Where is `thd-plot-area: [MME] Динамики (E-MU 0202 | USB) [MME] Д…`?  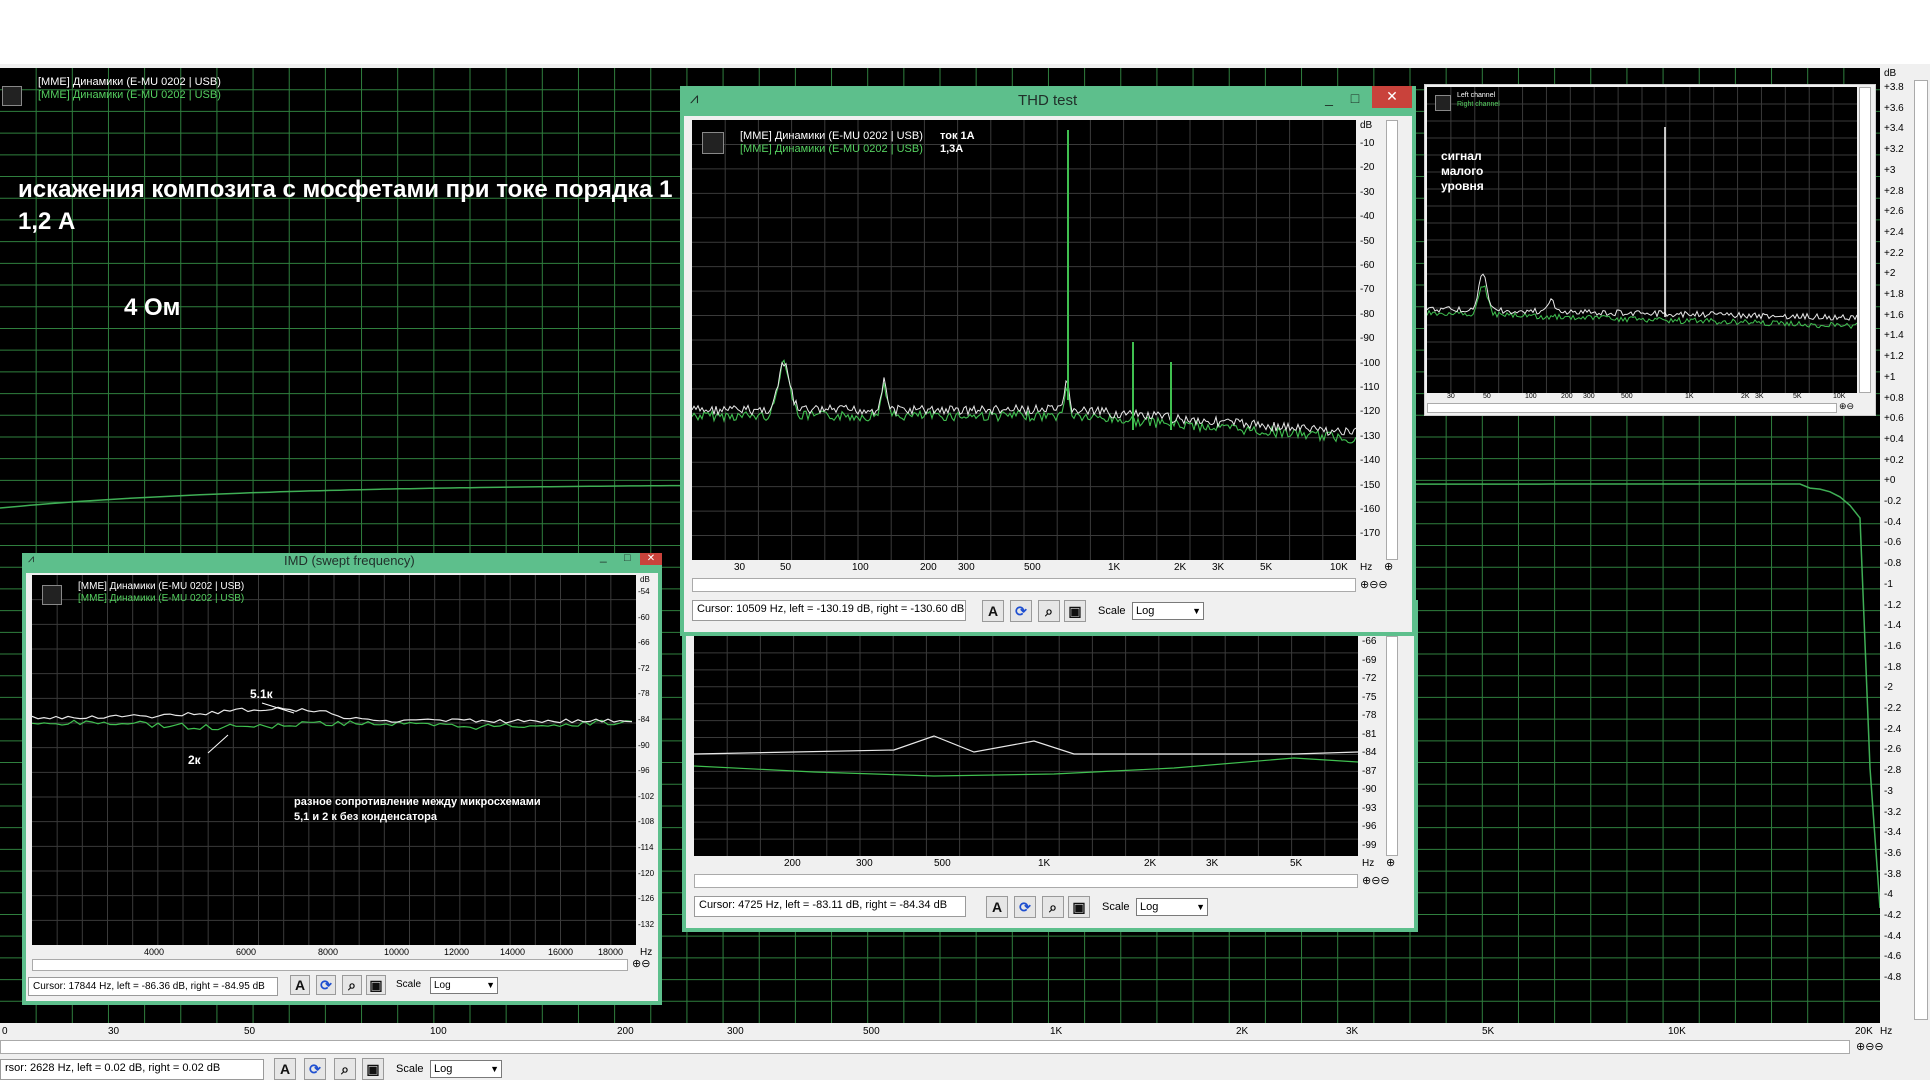 thd-plot-area: [MME] Динамики (E-MU 0202 | USB) [MME] Д… is located at coordinates (1024, 340).